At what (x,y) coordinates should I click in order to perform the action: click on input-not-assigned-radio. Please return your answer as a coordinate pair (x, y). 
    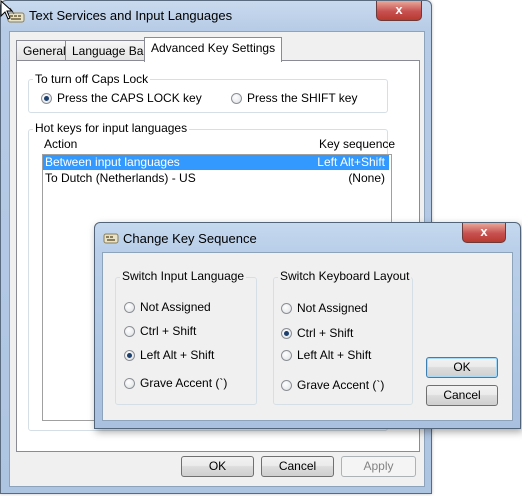
    Looking at the image, I should click on (129, 307).